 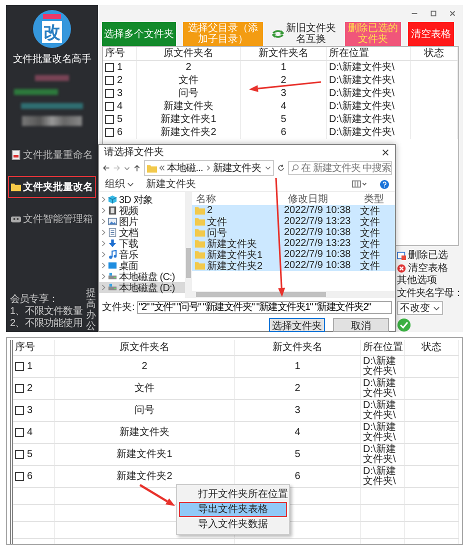 What do you see at coordinates (281, 168) in the screenshot?
I see `refresh-icon` at bounding box center [281, 168].